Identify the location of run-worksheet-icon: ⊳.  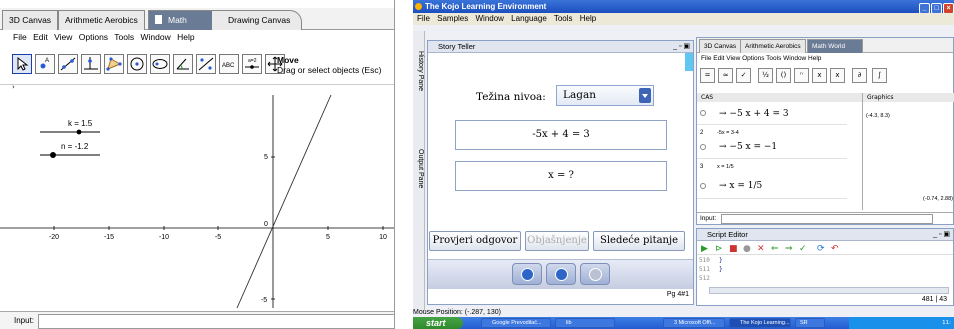
(719, 249).